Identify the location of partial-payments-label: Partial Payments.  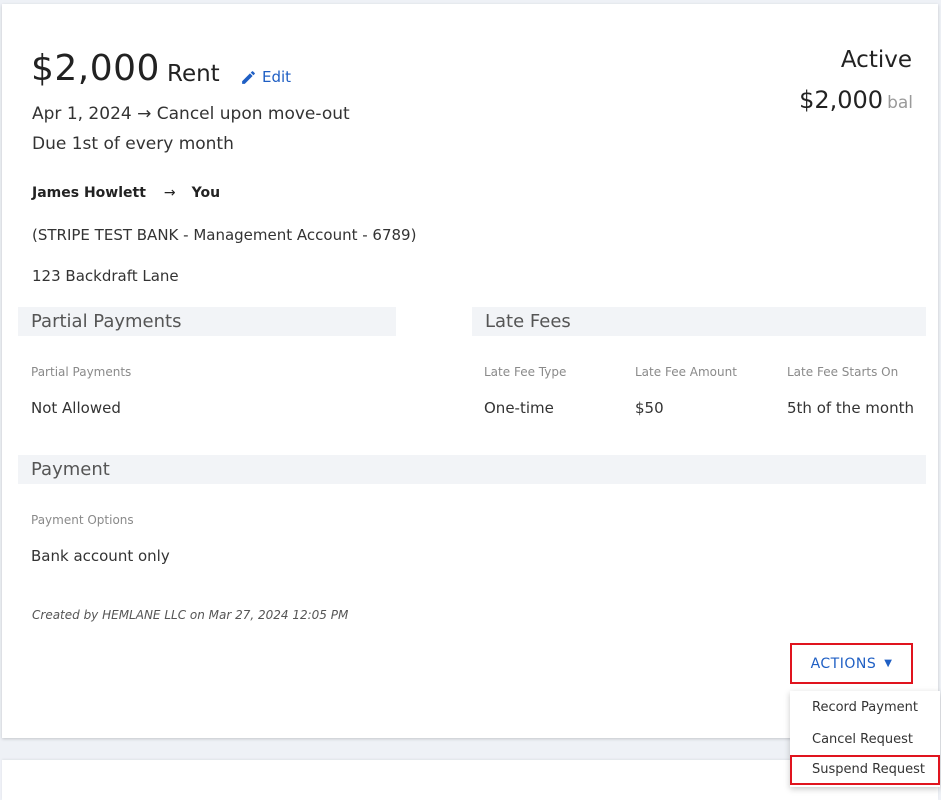
(81, 372).